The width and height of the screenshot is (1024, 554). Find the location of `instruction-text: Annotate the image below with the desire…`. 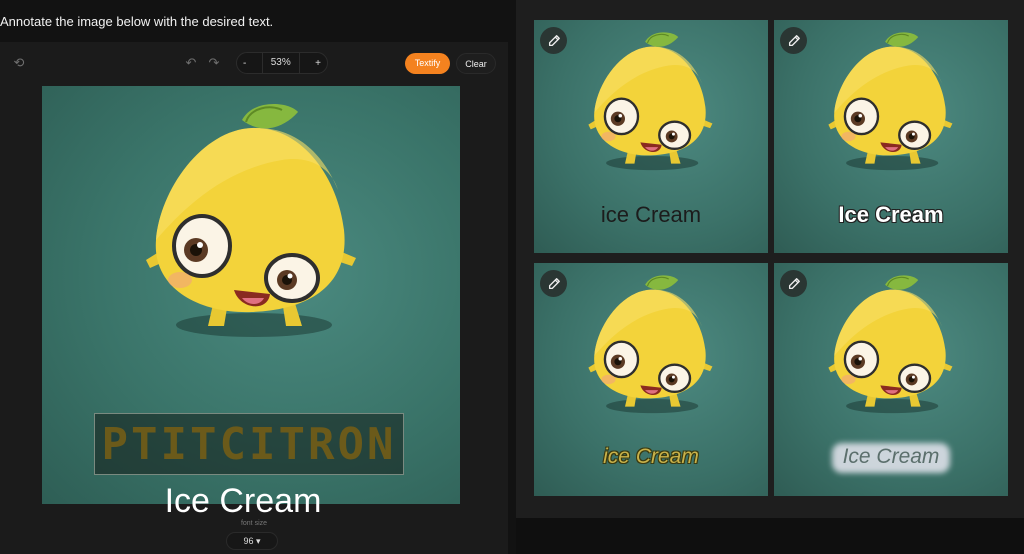

instruction-text: Annotate the image below with the desire… is located at coordinates (137, 21).